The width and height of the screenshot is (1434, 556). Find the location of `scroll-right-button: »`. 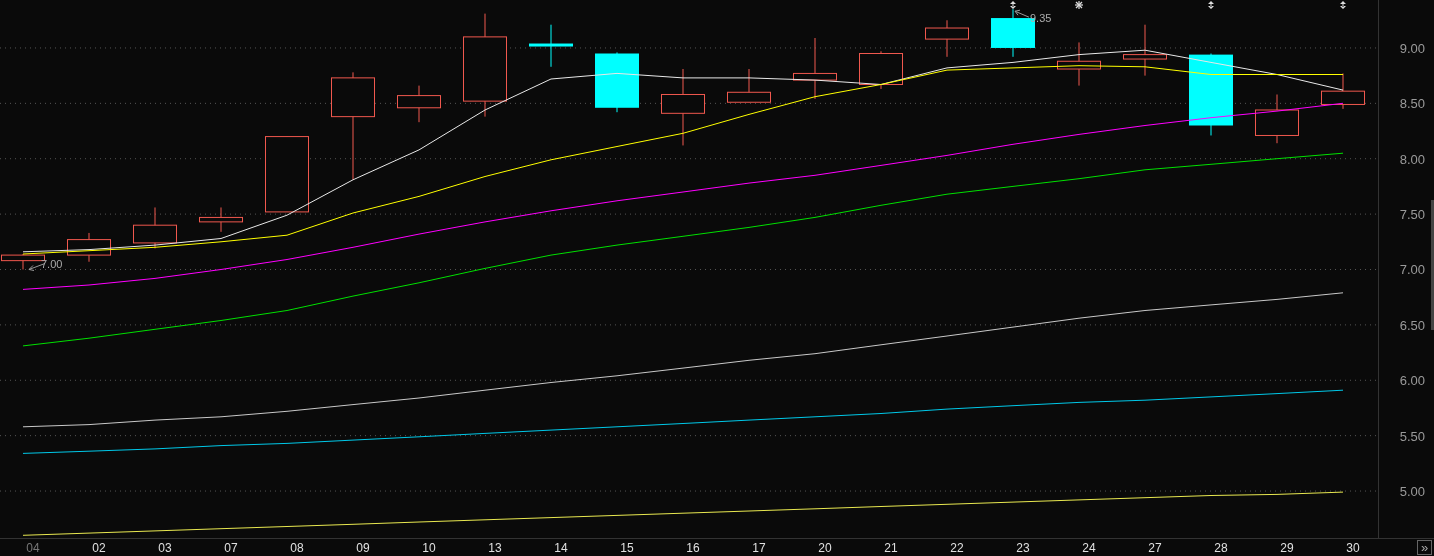

scroll-right-button: » is located at coordinates (1424, 547).